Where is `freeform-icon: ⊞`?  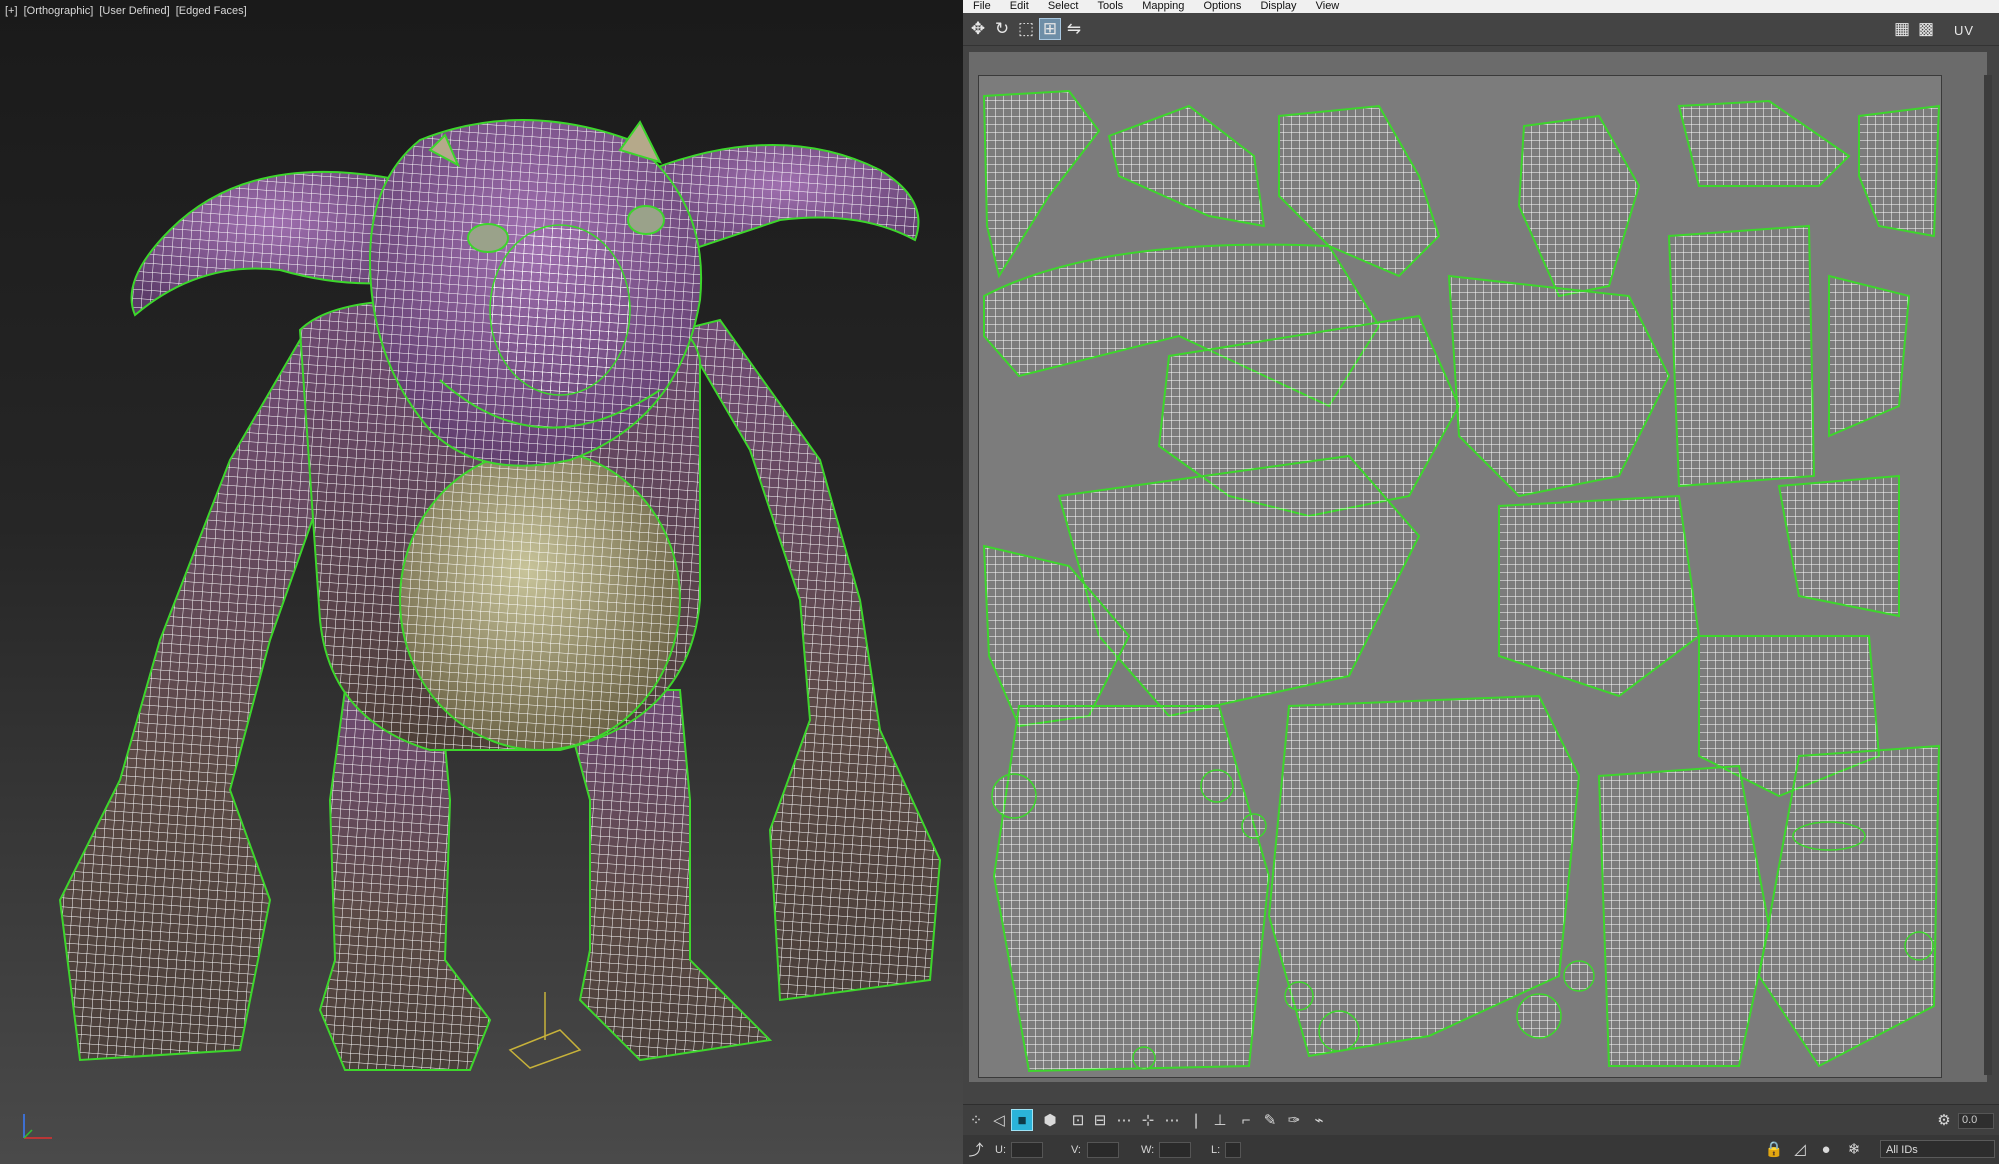
freeform-icon: ⊞ is located at coordinates (1050, 29).